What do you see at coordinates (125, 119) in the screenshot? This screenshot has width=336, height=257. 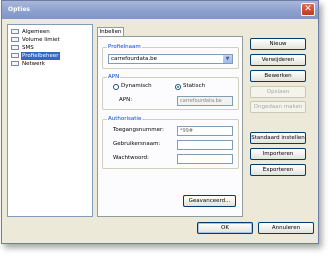 I see `auth-group-title: Authorisatie` at bounding box center [125, 119].